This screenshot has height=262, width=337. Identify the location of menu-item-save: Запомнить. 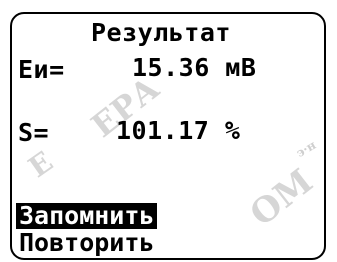
(87, 216).